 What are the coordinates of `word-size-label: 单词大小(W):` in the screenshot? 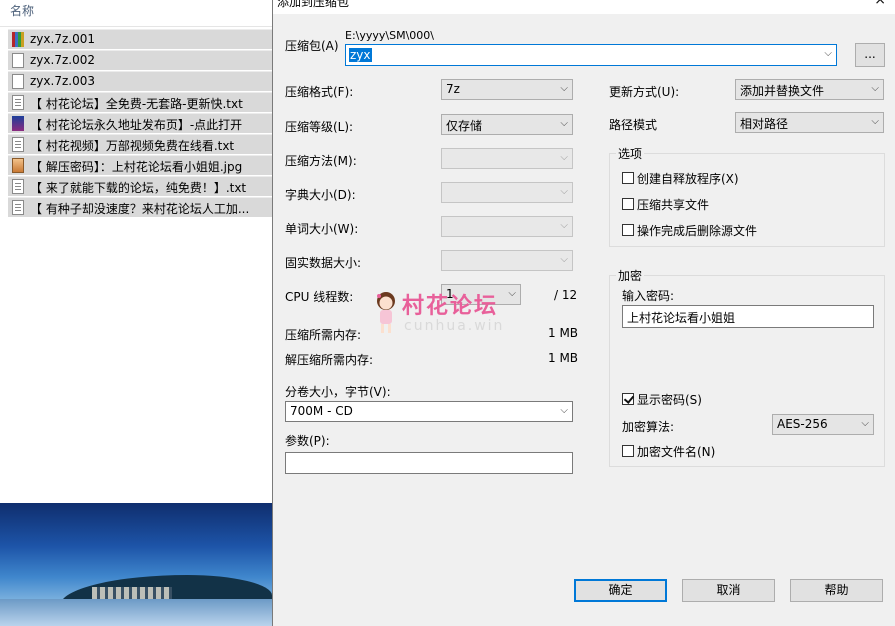 It's located at (322, 229).